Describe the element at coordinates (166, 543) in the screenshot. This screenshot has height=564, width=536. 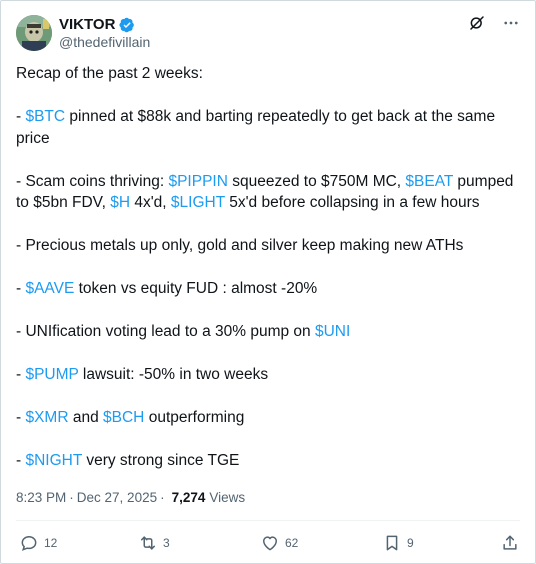
I see `repost-count: 3` at that location.